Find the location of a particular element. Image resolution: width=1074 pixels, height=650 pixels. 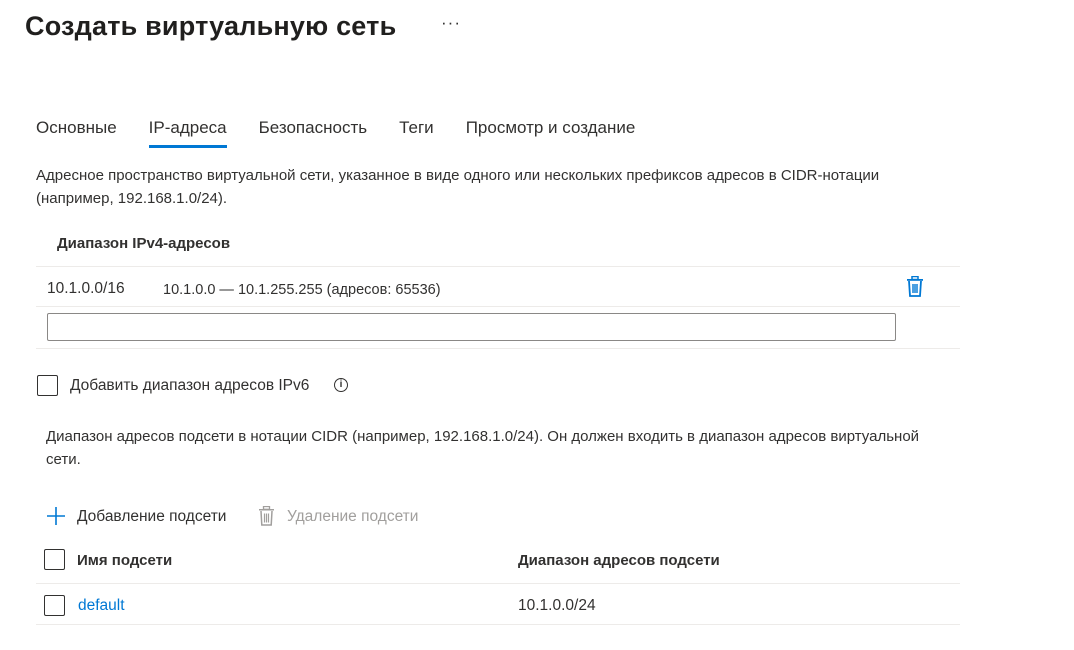

ipv6-checkbox is located at coordinates (47, 385).